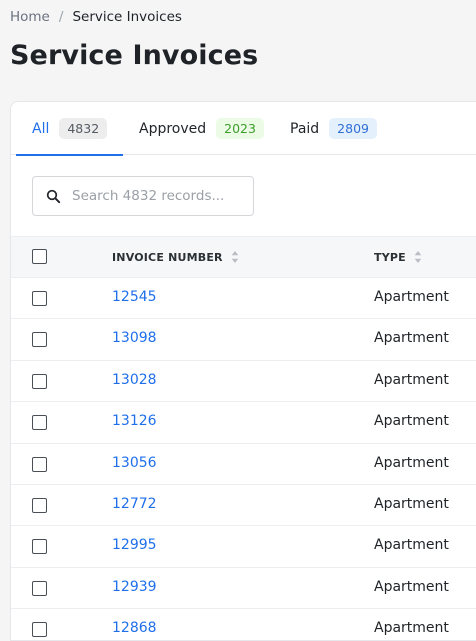 The width and height of the screenshot is (476, 641). Describe the element at coordinates (243, 340) in the screenshot. I see `table-row: 13098 Apartment` at that location.